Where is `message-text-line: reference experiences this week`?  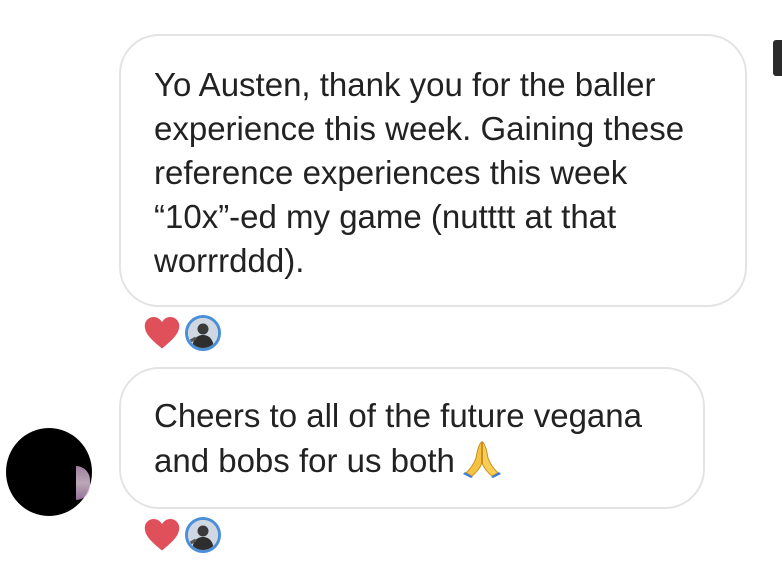 message-text-line: reference experiences this week is located at coordinates (391, 172).